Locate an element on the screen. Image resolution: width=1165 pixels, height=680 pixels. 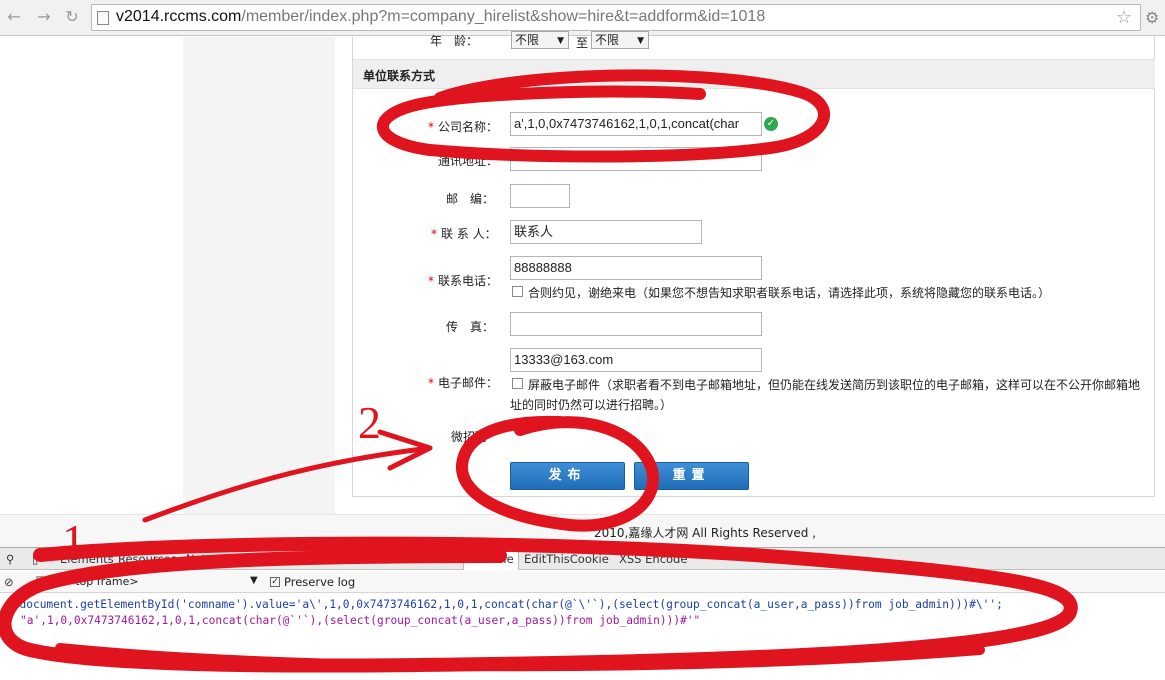
reset-button: 重置 is located at coordinates (691, 476).